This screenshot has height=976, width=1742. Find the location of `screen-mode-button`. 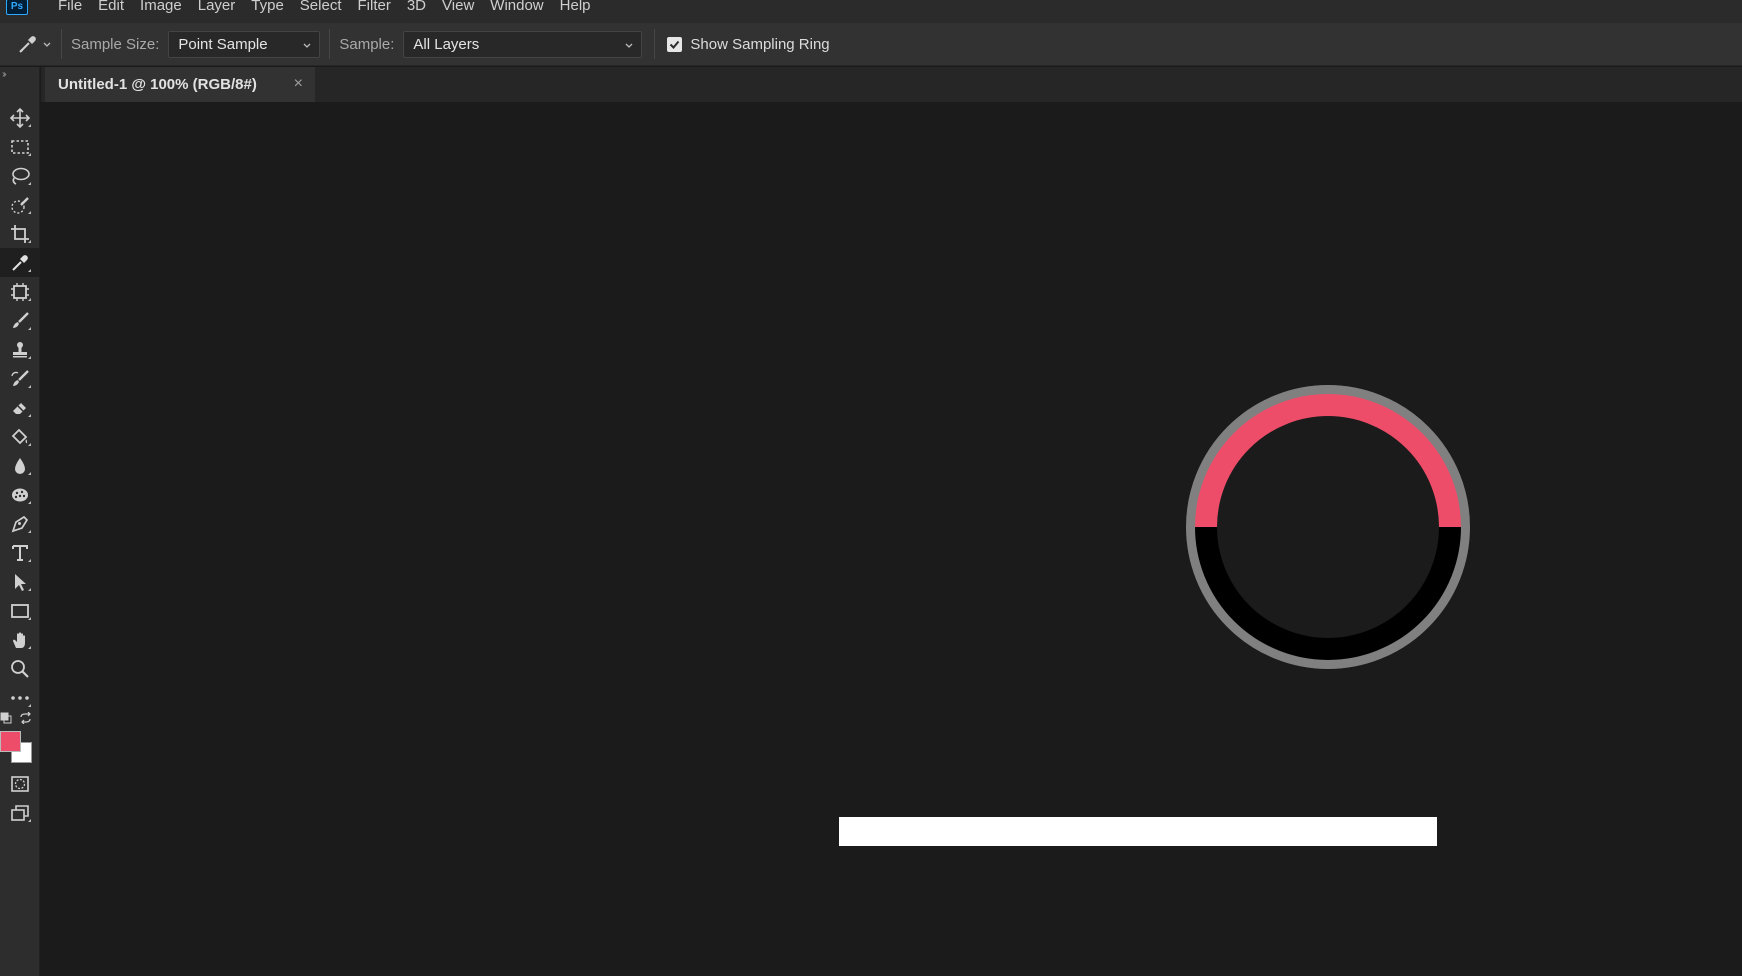

screen-mode-button is located at coordinates (20, 812).